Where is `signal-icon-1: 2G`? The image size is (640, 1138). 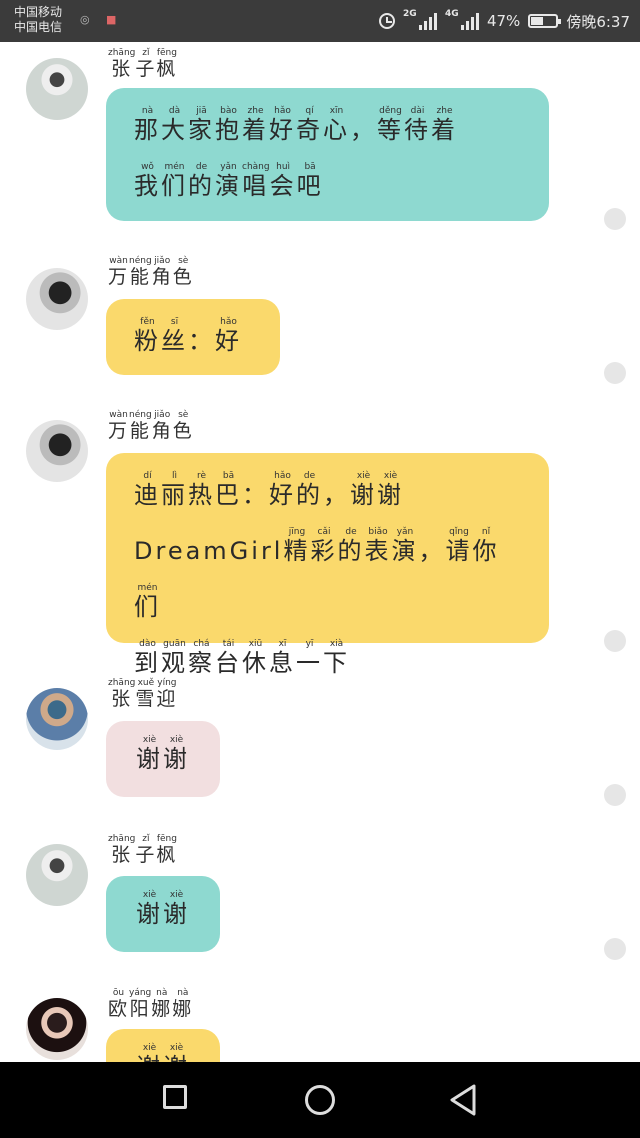 signal-icon-1: 2G is located at coordinates (420, 19).